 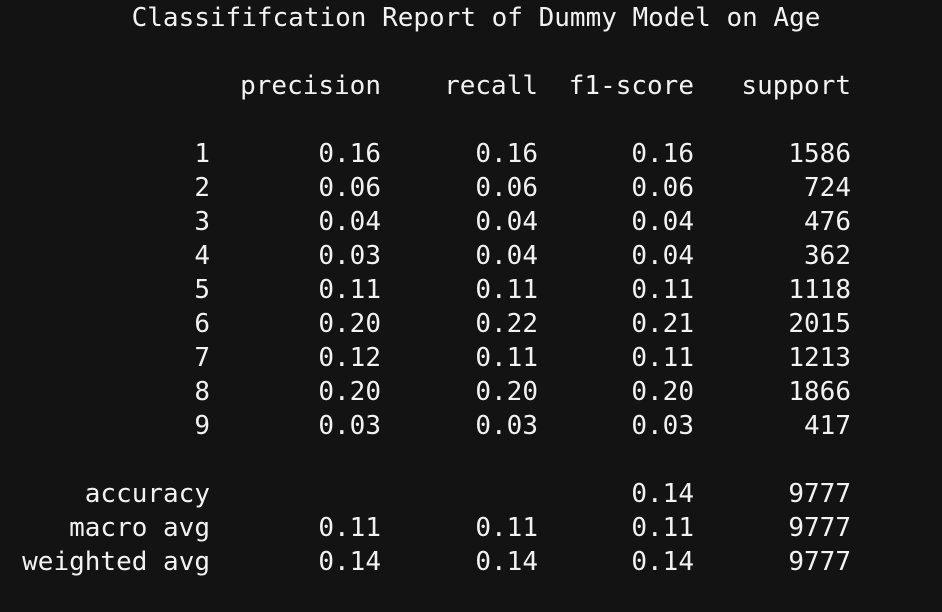 What do you see at coordinates (139, 528) in the screenshot?
I see `row-label: macro avg` at bounding box center [139, 528].